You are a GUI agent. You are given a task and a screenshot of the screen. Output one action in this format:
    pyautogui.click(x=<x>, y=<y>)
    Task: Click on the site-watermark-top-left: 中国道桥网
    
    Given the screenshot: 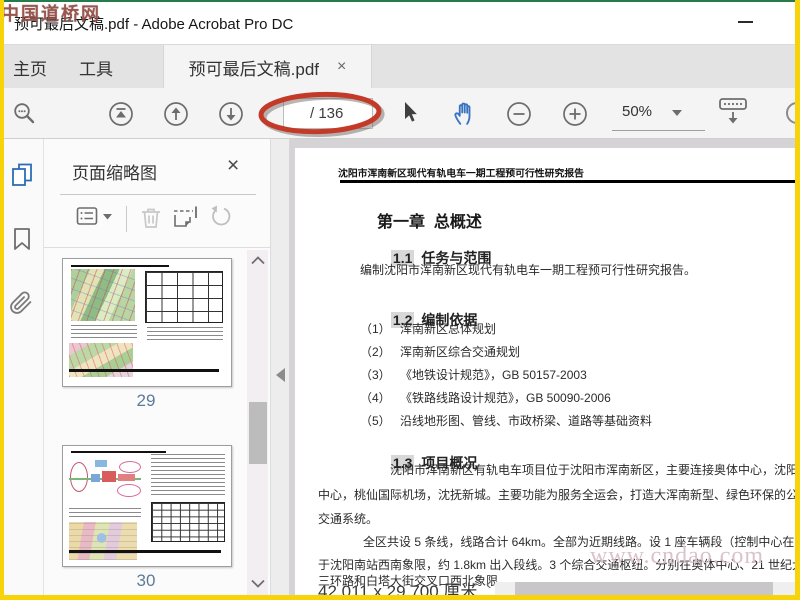 What is the action you would take?
    pyautogui.click(x=51, y=14)
    